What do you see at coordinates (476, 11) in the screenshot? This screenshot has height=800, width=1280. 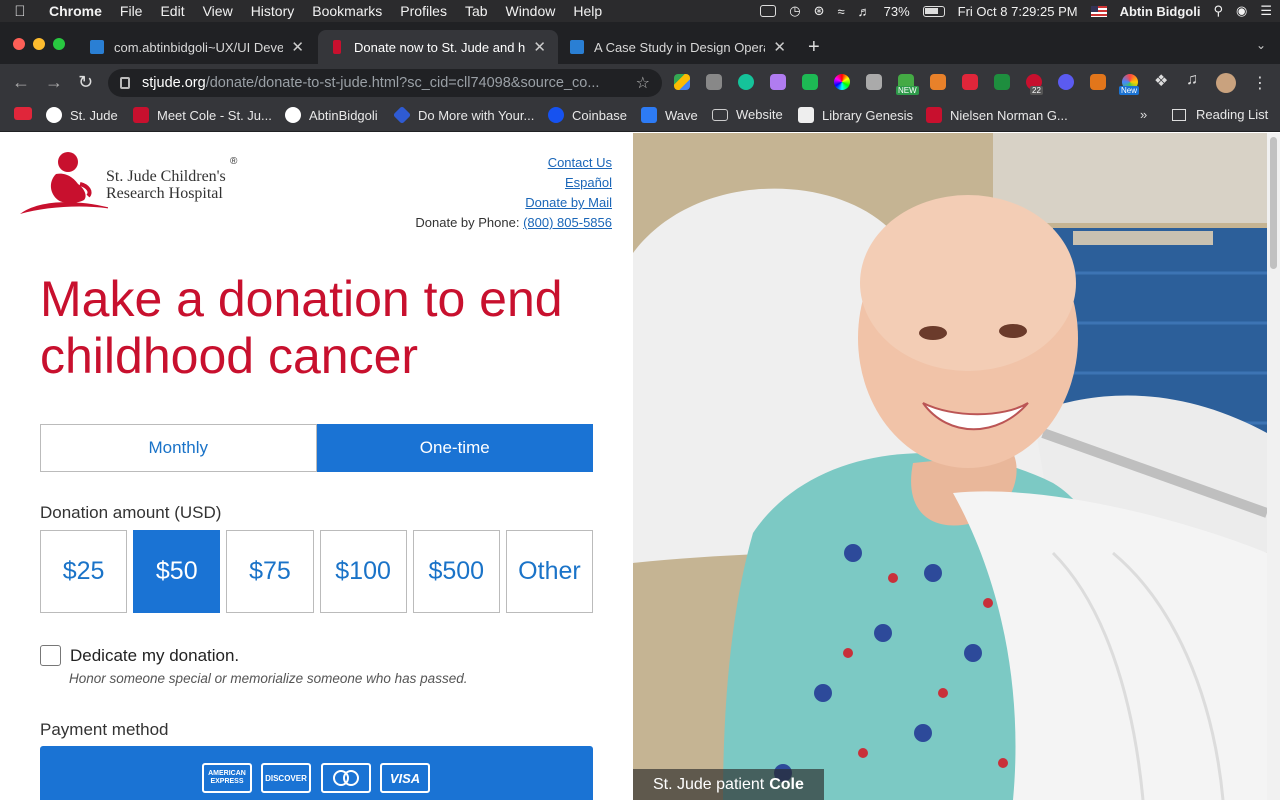 I see `menu-tab: Tab` at bounding box center [476, 11].